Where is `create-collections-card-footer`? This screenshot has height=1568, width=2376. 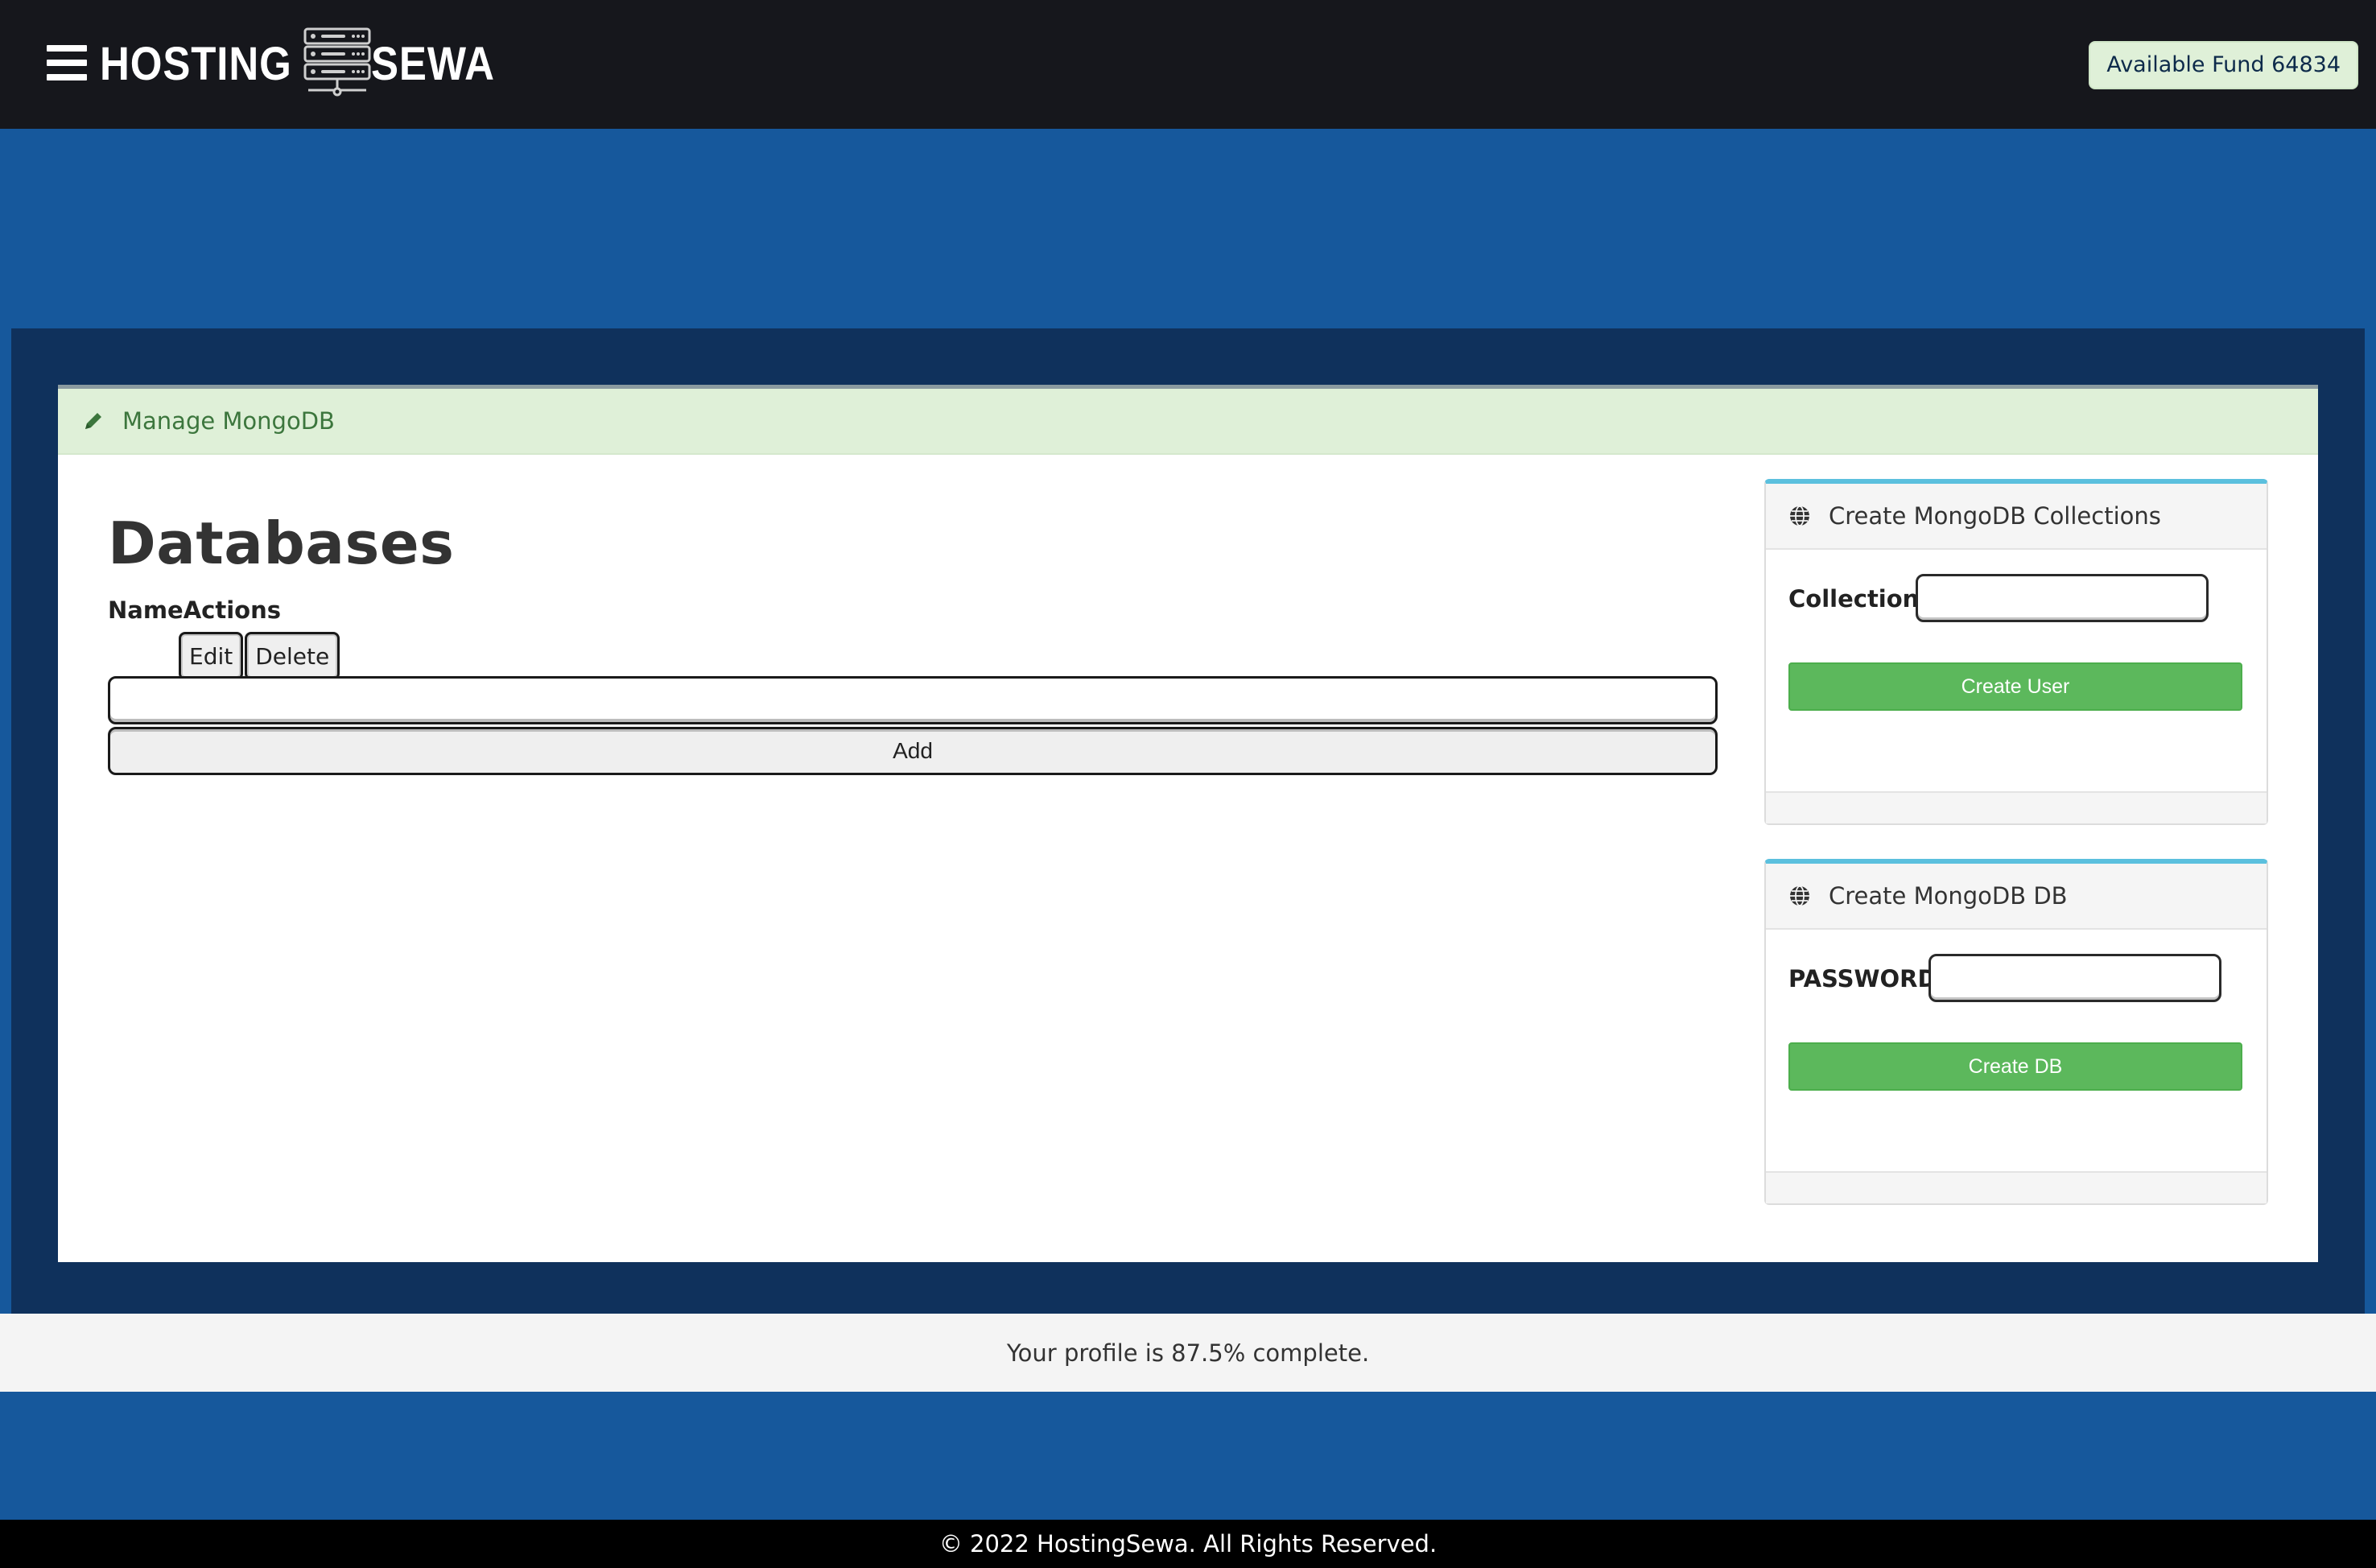 create-collections-card-footer is located at coordinates (2017, 807).